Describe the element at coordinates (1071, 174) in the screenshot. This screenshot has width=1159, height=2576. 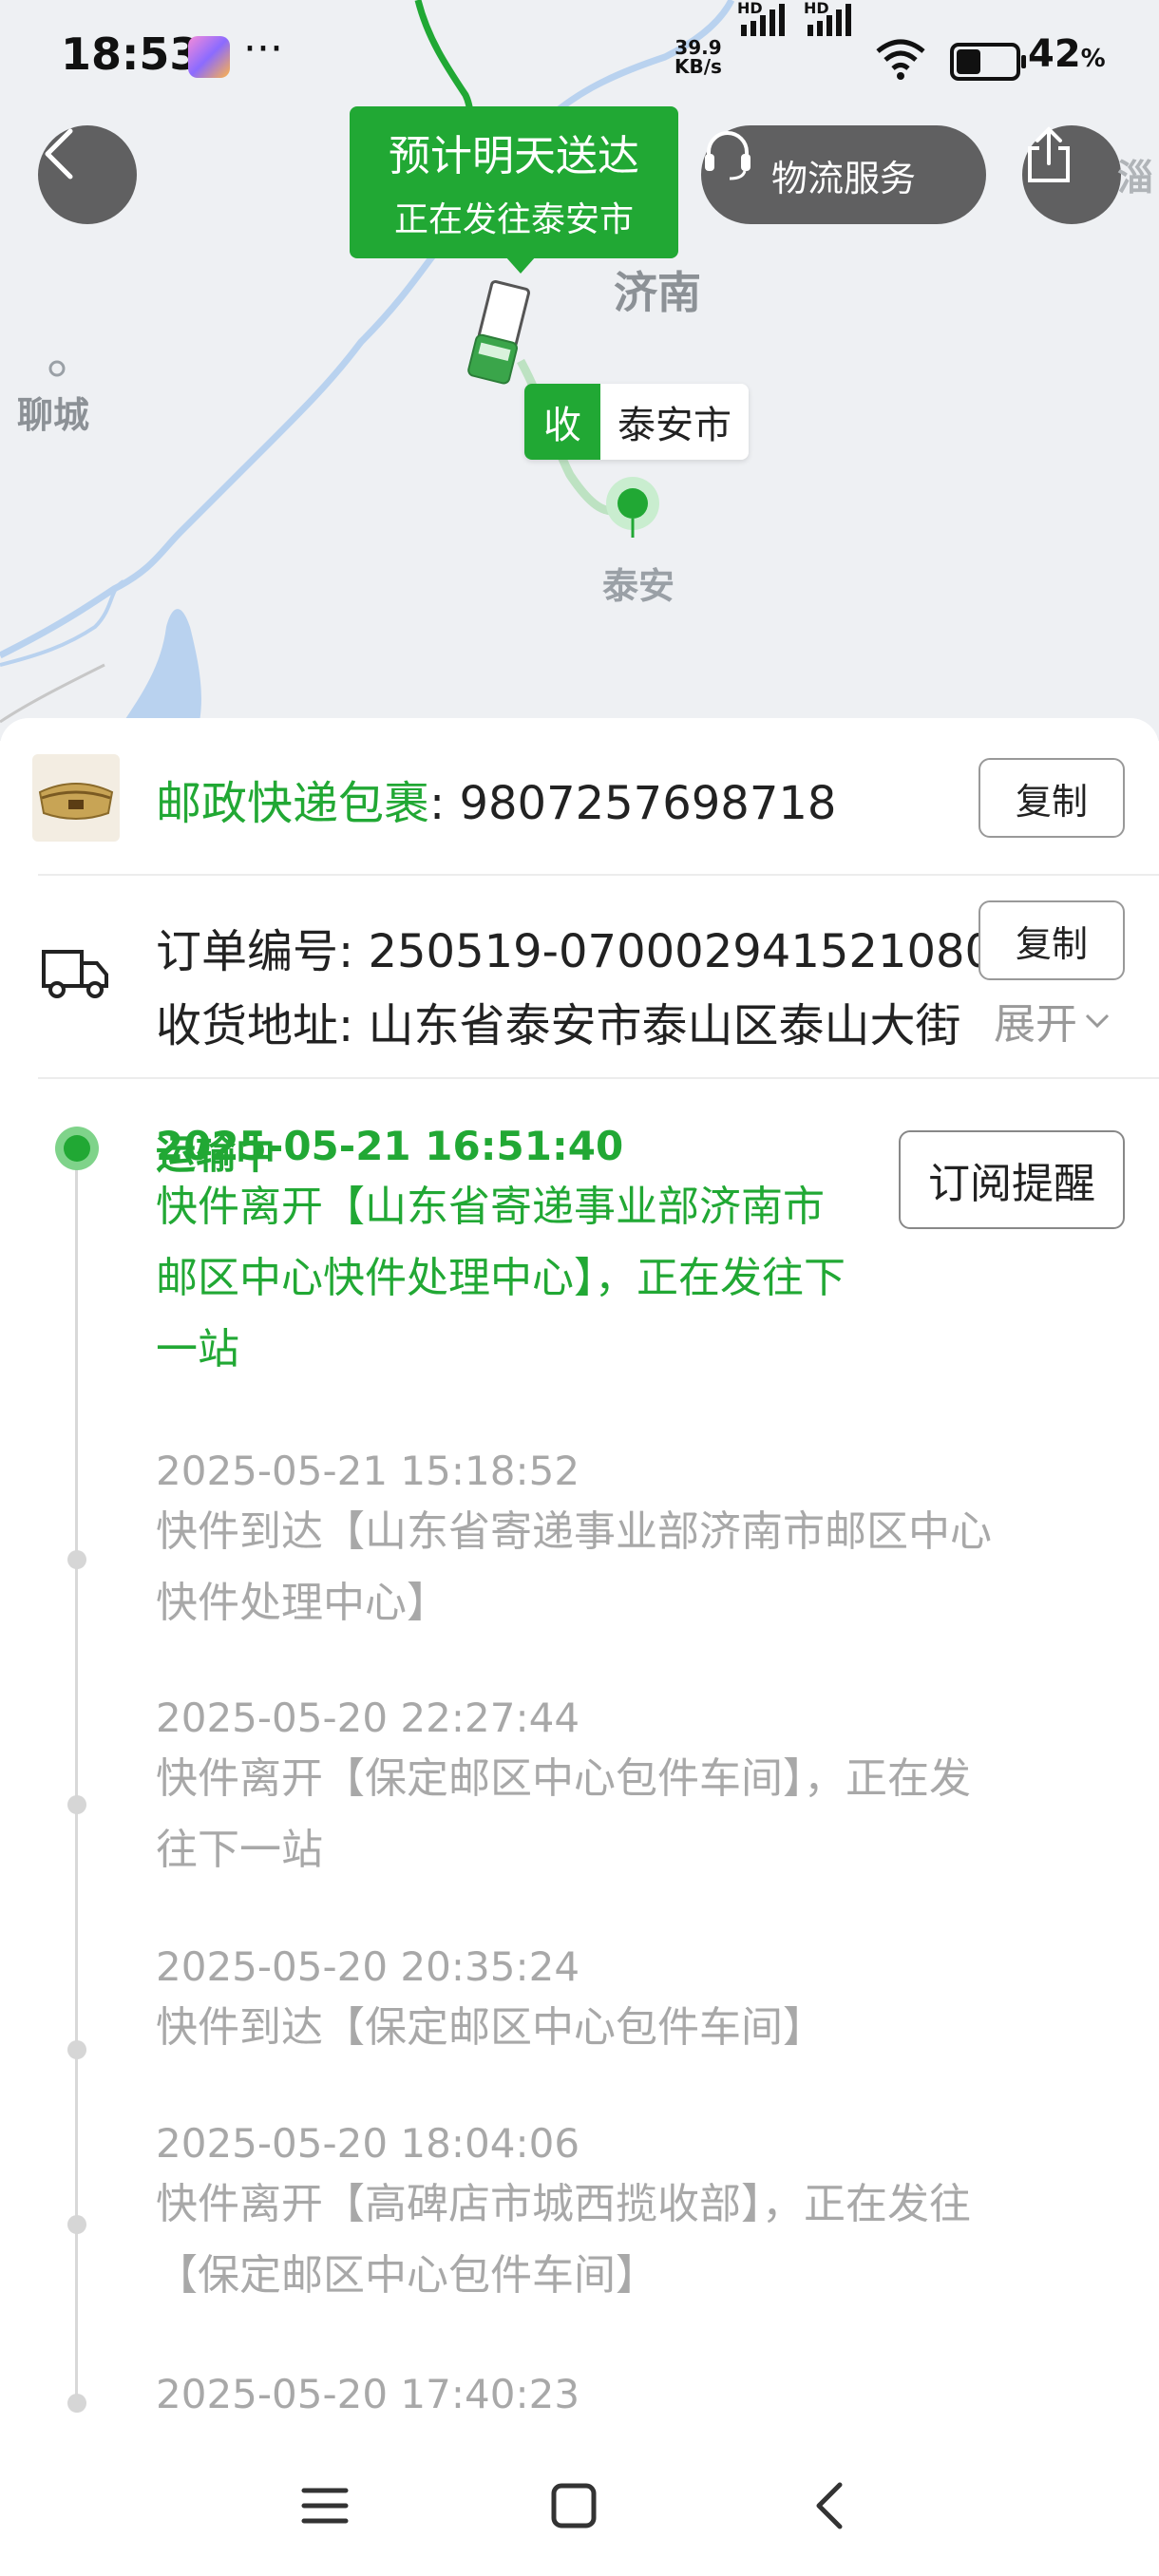
I see `share-button` at that location.